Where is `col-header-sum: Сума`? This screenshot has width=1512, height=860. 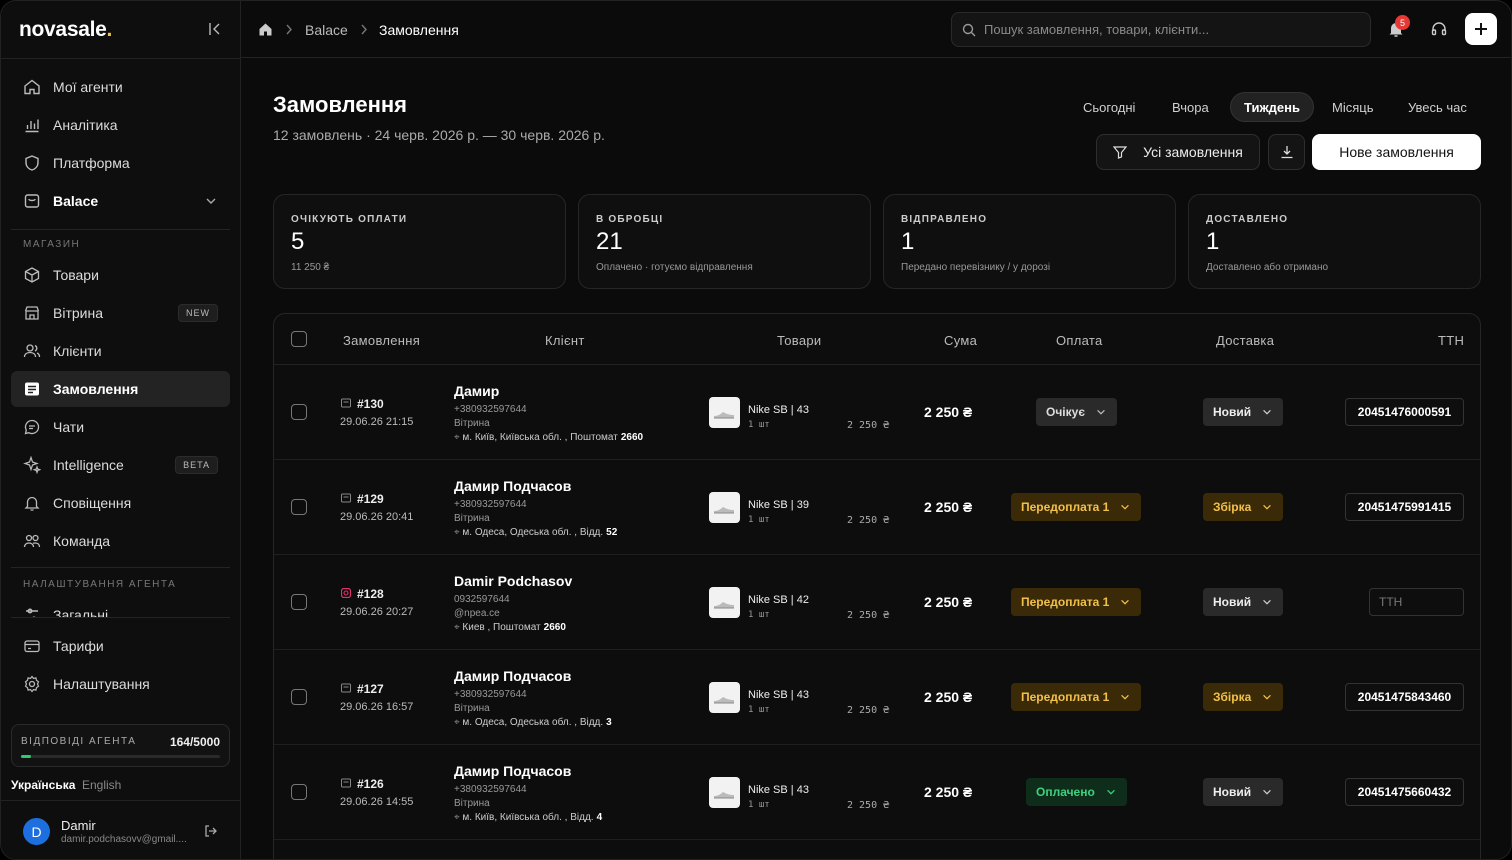 col-header-sum: Сума is located at coordinates (960, 340).